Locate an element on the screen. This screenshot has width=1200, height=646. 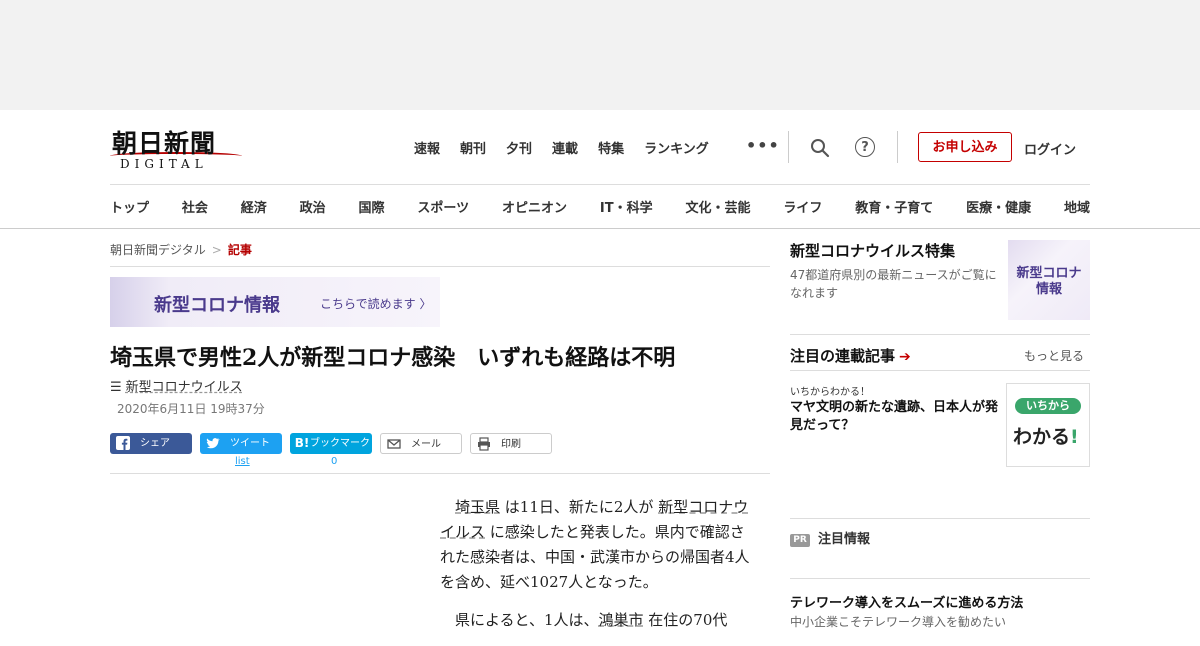
mail-share-label: メール is located at coordinates (426, 444).